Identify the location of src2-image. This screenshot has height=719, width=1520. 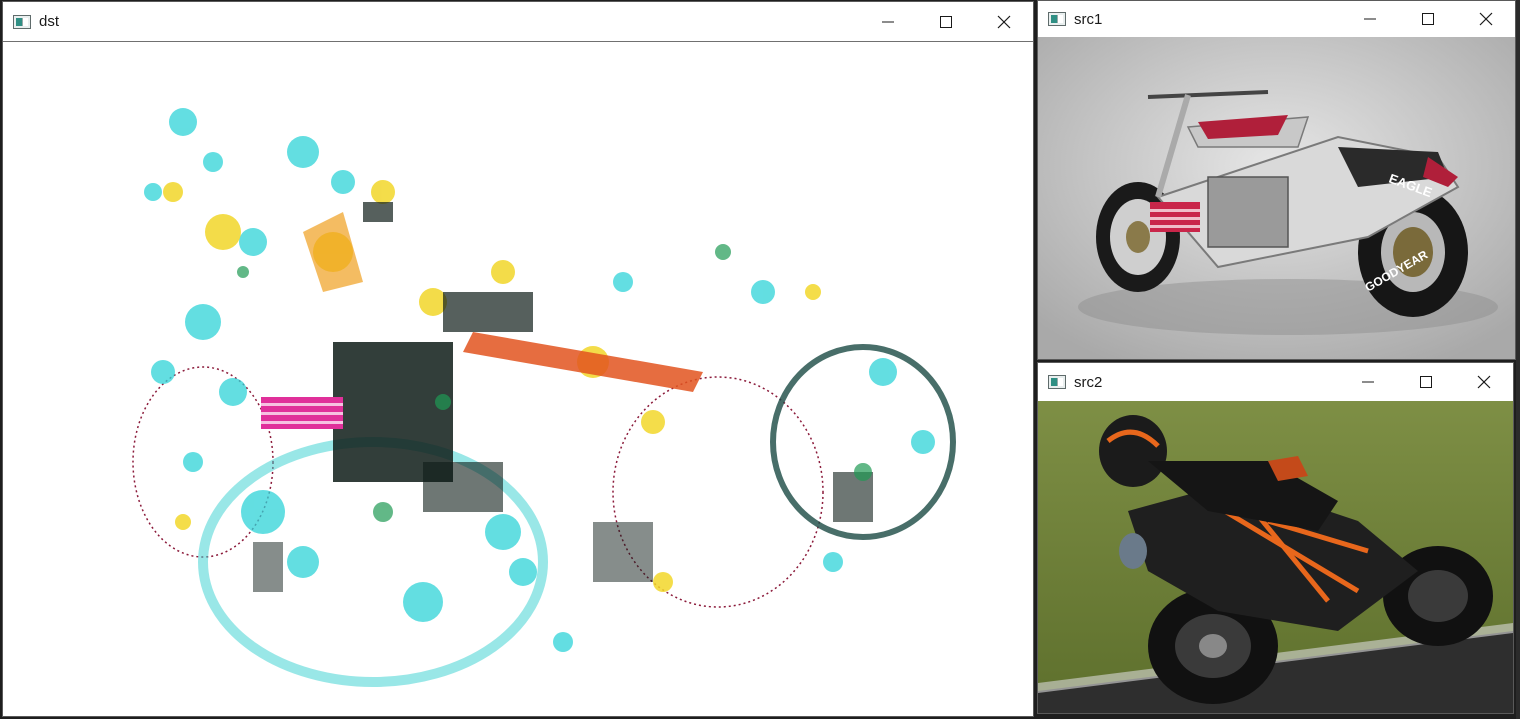
(1275, 557).